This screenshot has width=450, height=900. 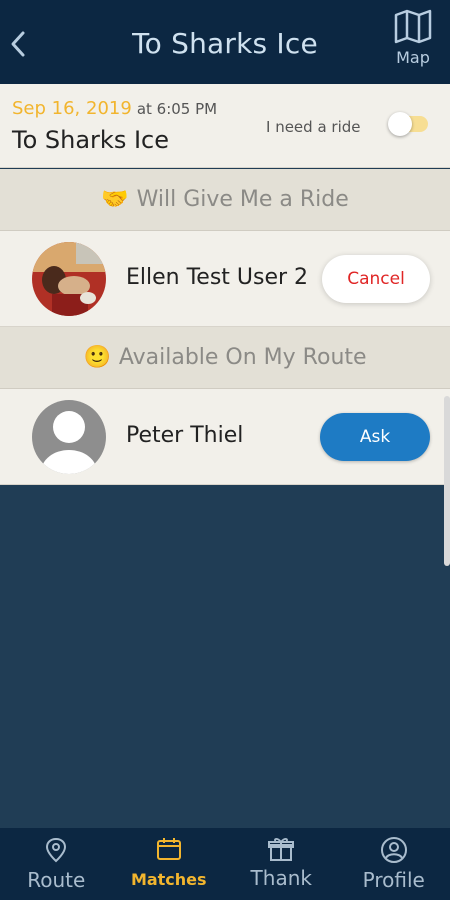 I want to click on section-header-available: 🙂 Available On My Route, so click(x=225, y=358).